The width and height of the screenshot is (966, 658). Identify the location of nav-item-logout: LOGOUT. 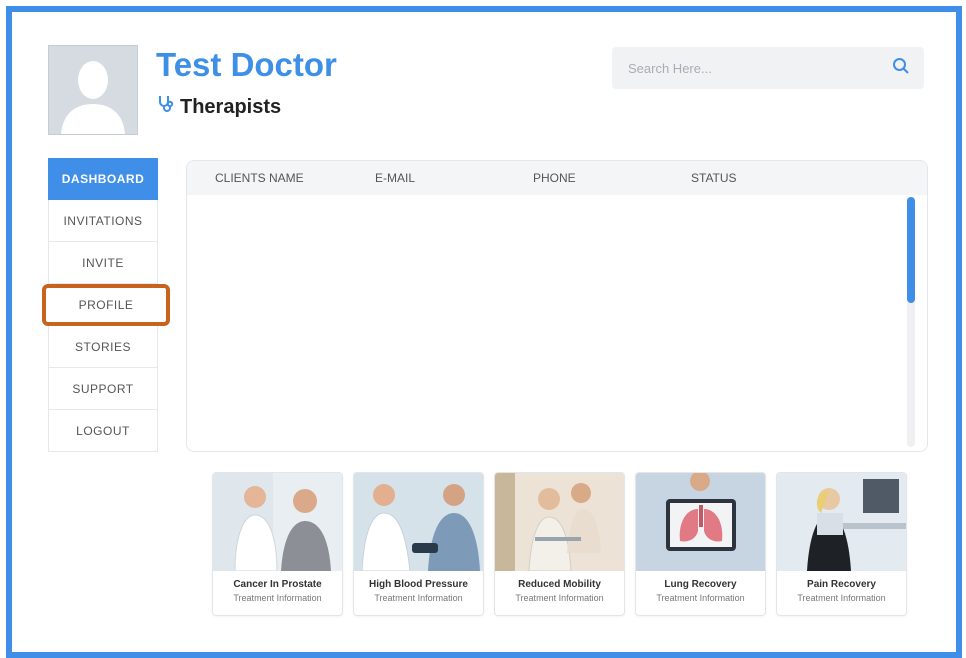
(103, 431).